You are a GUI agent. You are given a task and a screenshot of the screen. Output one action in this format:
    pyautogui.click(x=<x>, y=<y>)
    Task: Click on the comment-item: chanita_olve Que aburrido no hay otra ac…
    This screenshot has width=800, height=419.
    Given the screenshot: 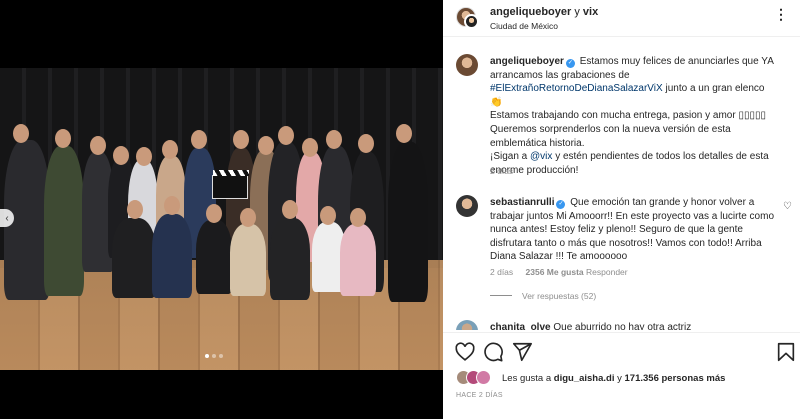 What is the action you would take?
    pyautogui.click(x=621, y=325)
    